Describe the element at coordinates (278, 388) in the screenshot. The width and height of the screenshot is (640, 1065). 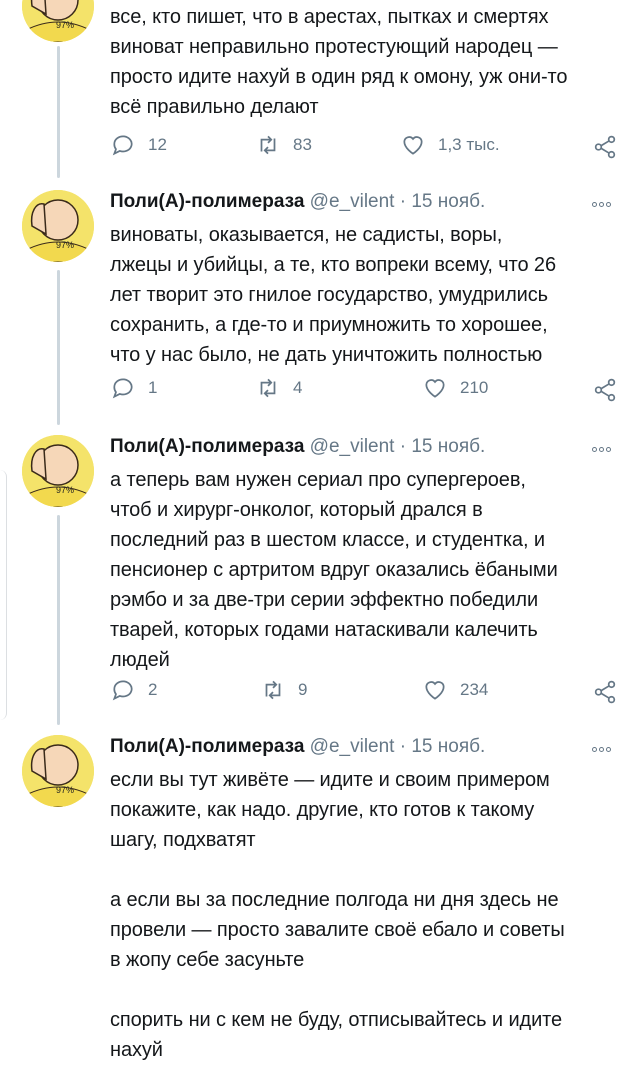
I see `retweet-button: 4` at that location.